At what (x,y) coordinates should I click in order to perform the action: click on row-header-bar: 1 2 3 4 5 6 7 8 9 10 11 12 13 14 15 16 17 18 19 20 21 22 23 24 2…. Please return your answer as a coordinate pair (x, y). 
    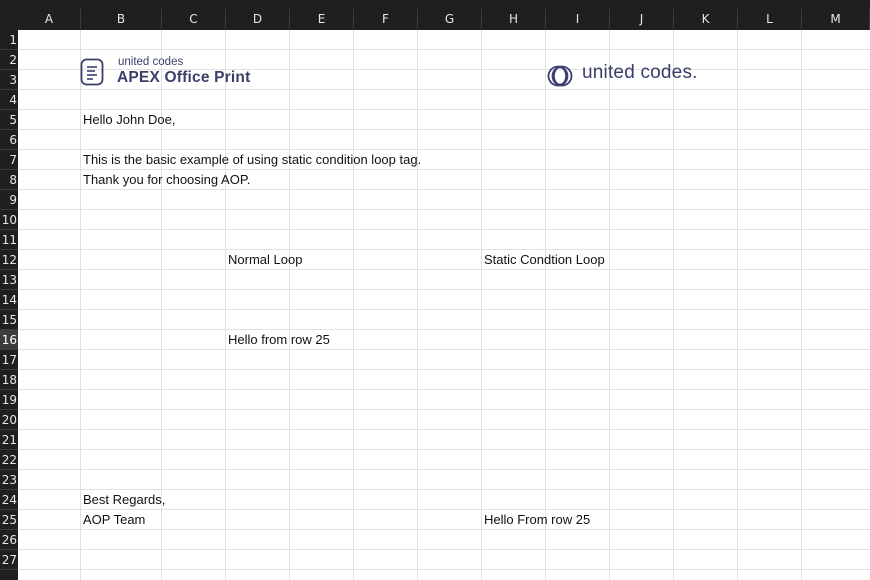
    Looking at the image, I should click on (9, 305).